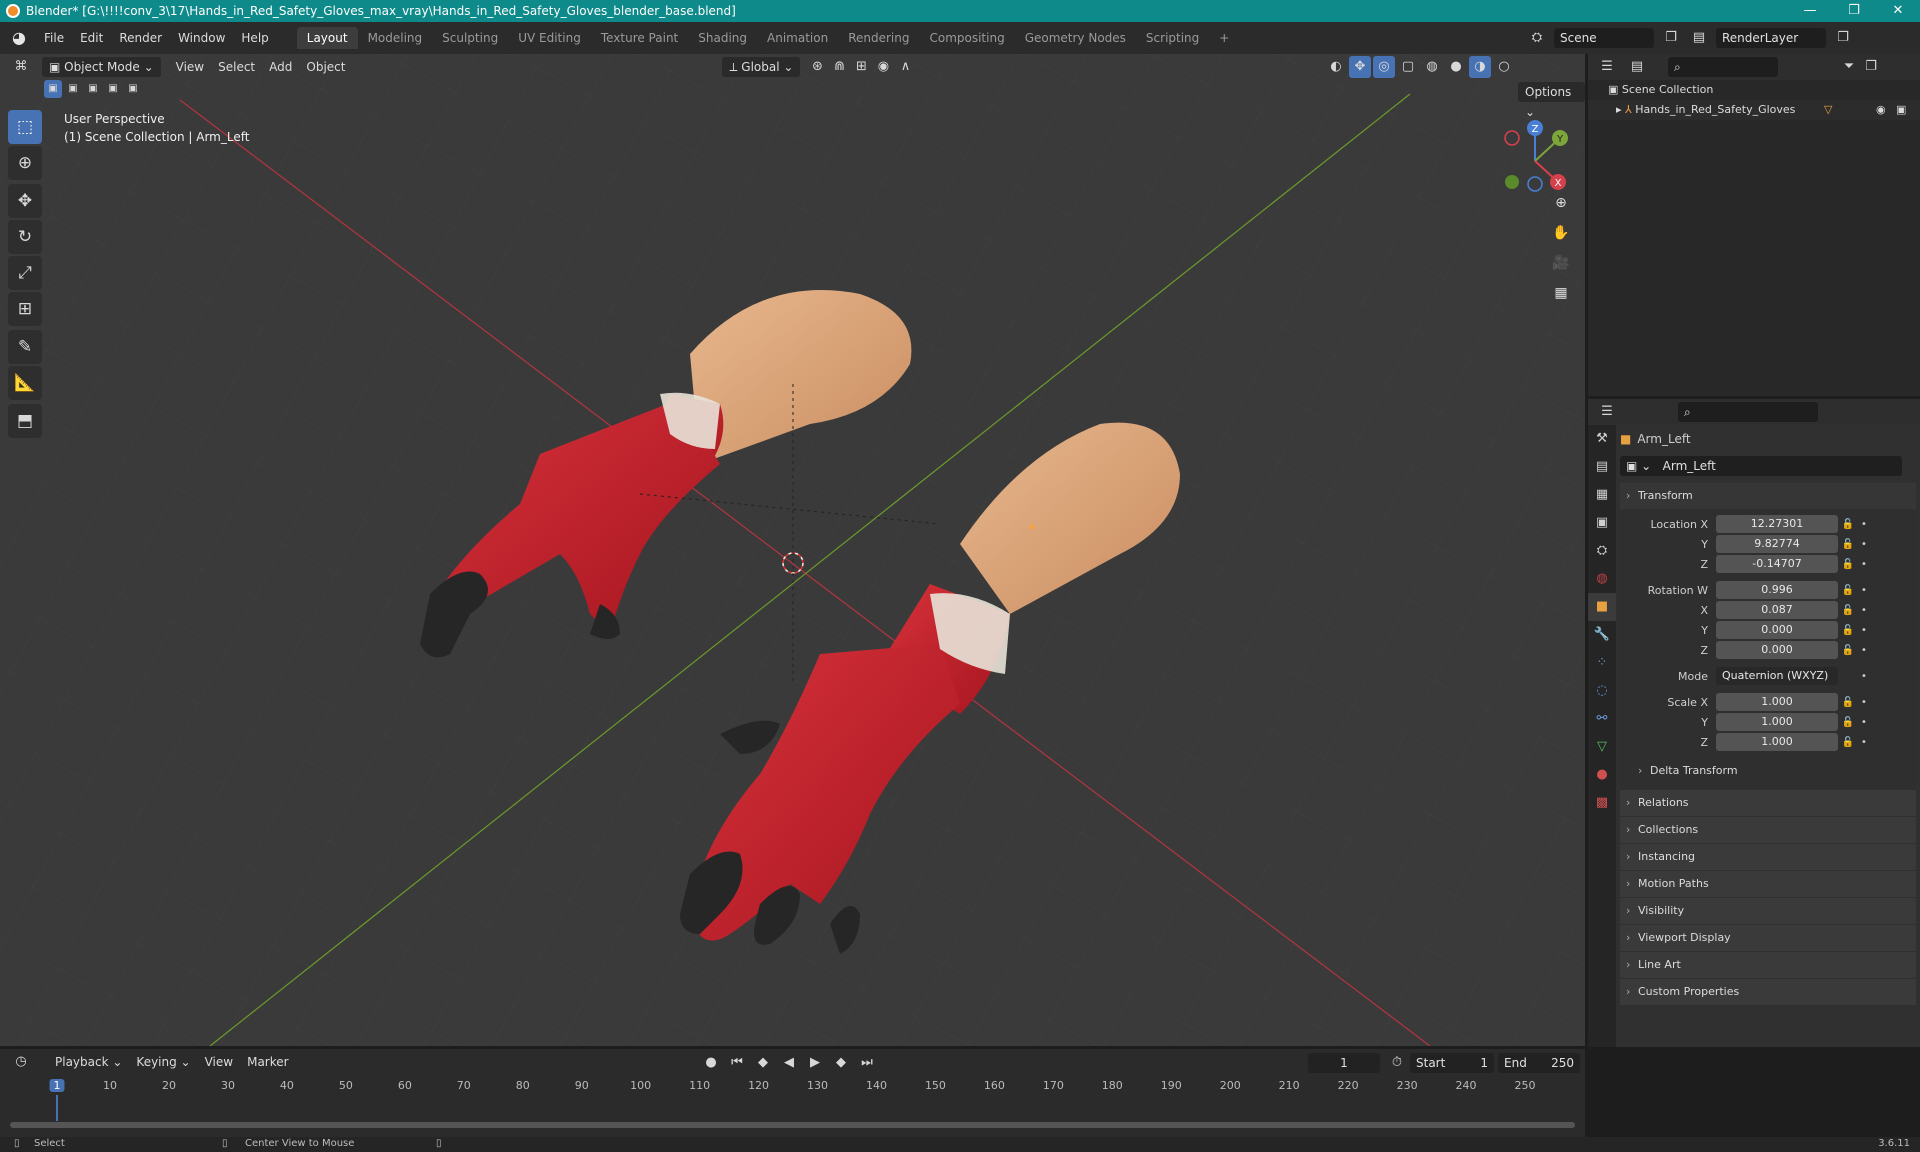 Image resolution: width=1920 pixels, height=1152 pixels. What do you see at coordinates (1828, 110) in the screenshot?
I see `filter-object-icon: ▽` at bounding box center [1828, 110].